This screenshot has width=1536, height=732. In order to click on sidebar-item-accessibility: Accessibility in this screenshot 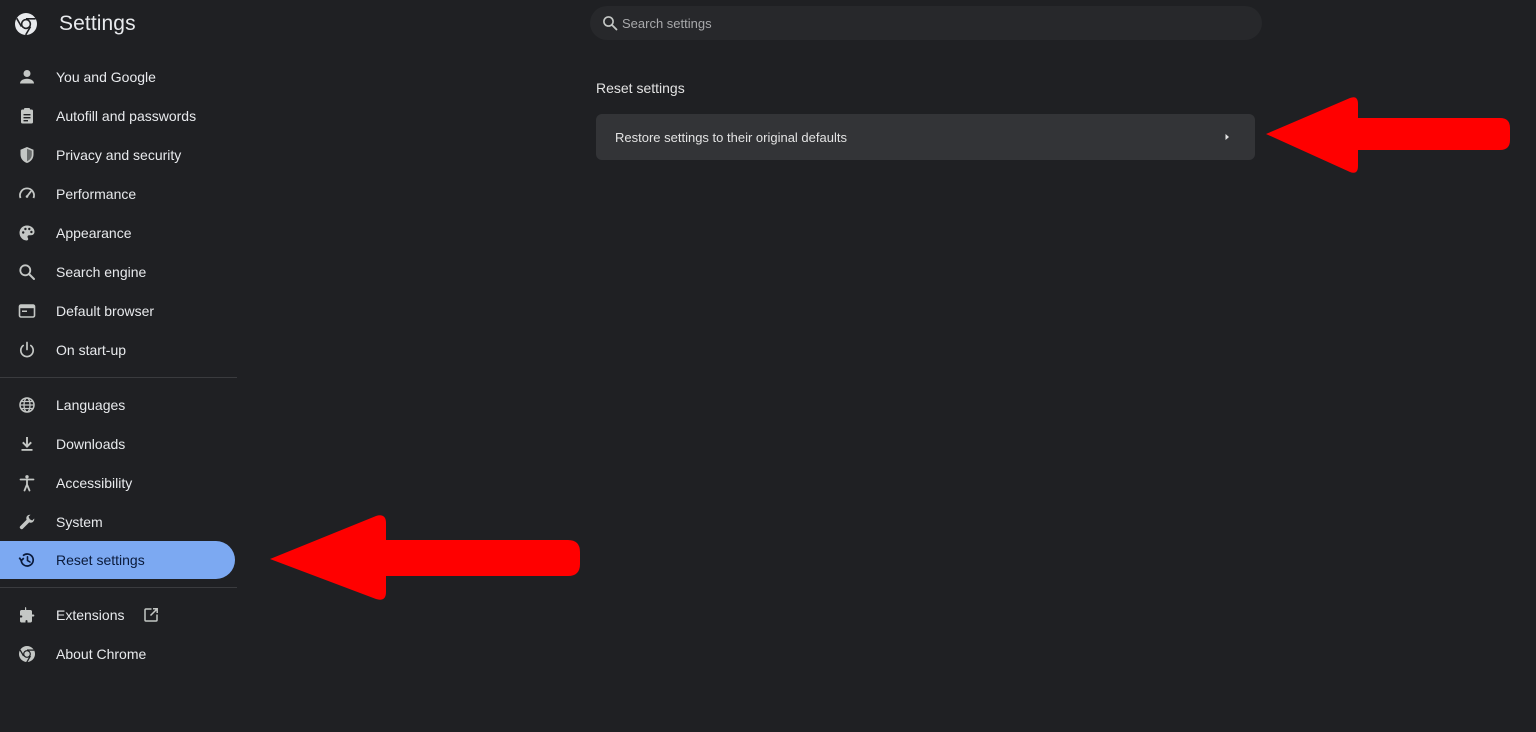, I will do `click(117, 483)`.